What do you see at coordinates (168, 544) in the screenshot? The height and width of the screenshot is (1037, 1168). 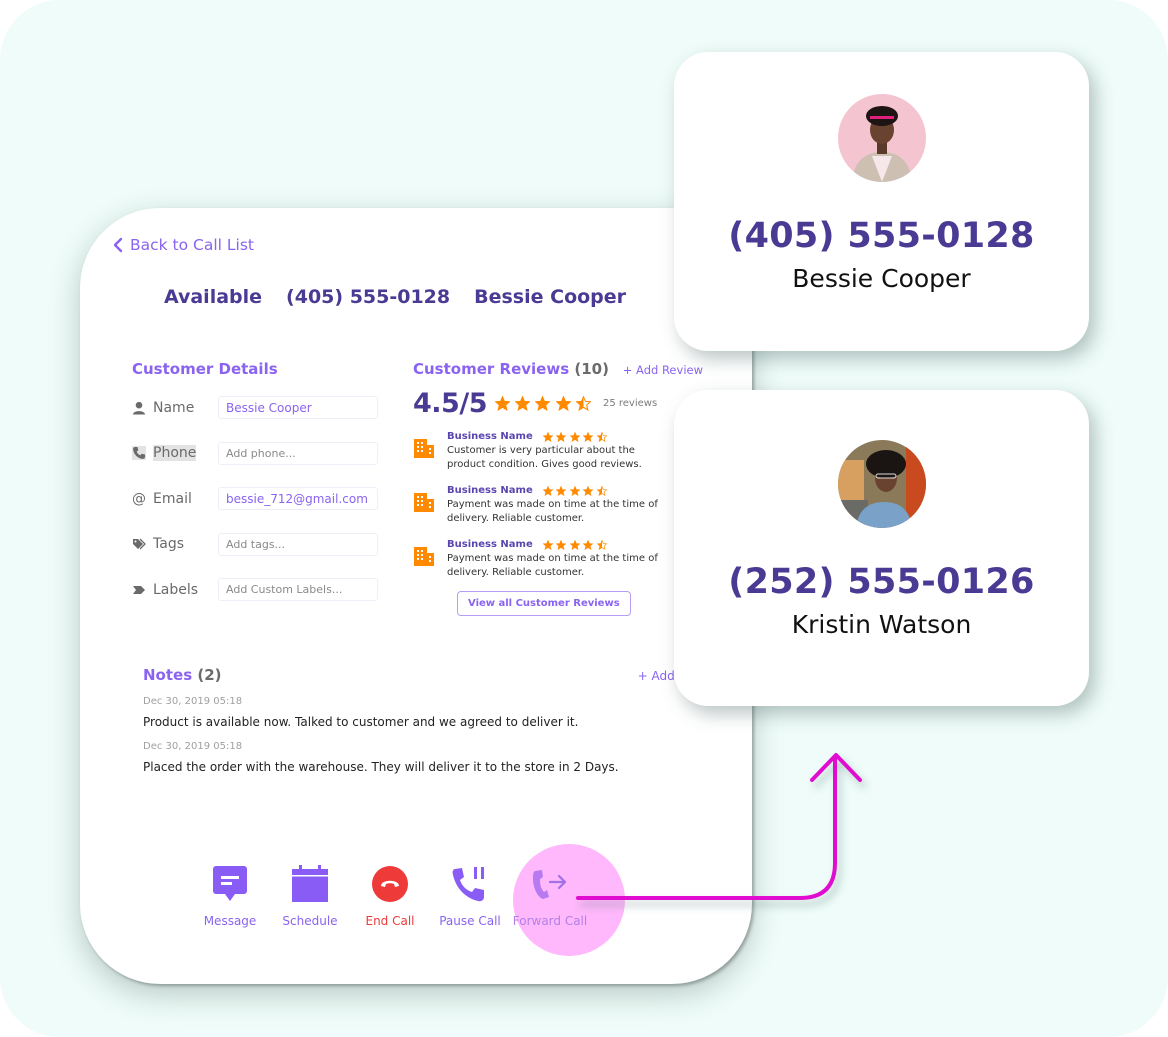 I see `detail-label: Tags` at bounding box center [168, 544].